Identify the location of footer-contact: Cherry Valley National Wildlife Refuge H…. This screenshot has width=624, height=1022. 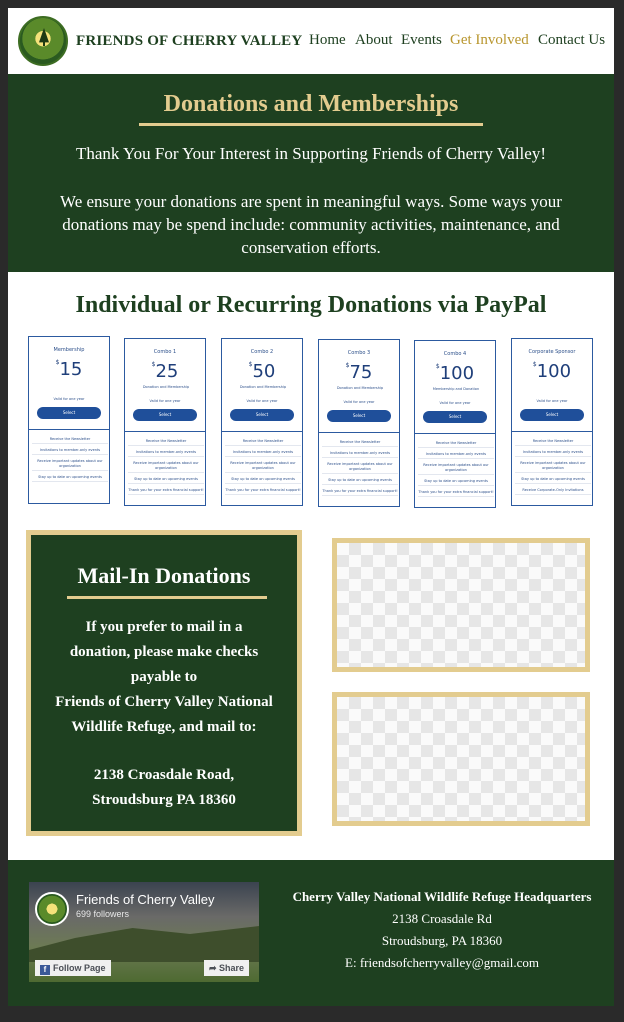
(442, 930).